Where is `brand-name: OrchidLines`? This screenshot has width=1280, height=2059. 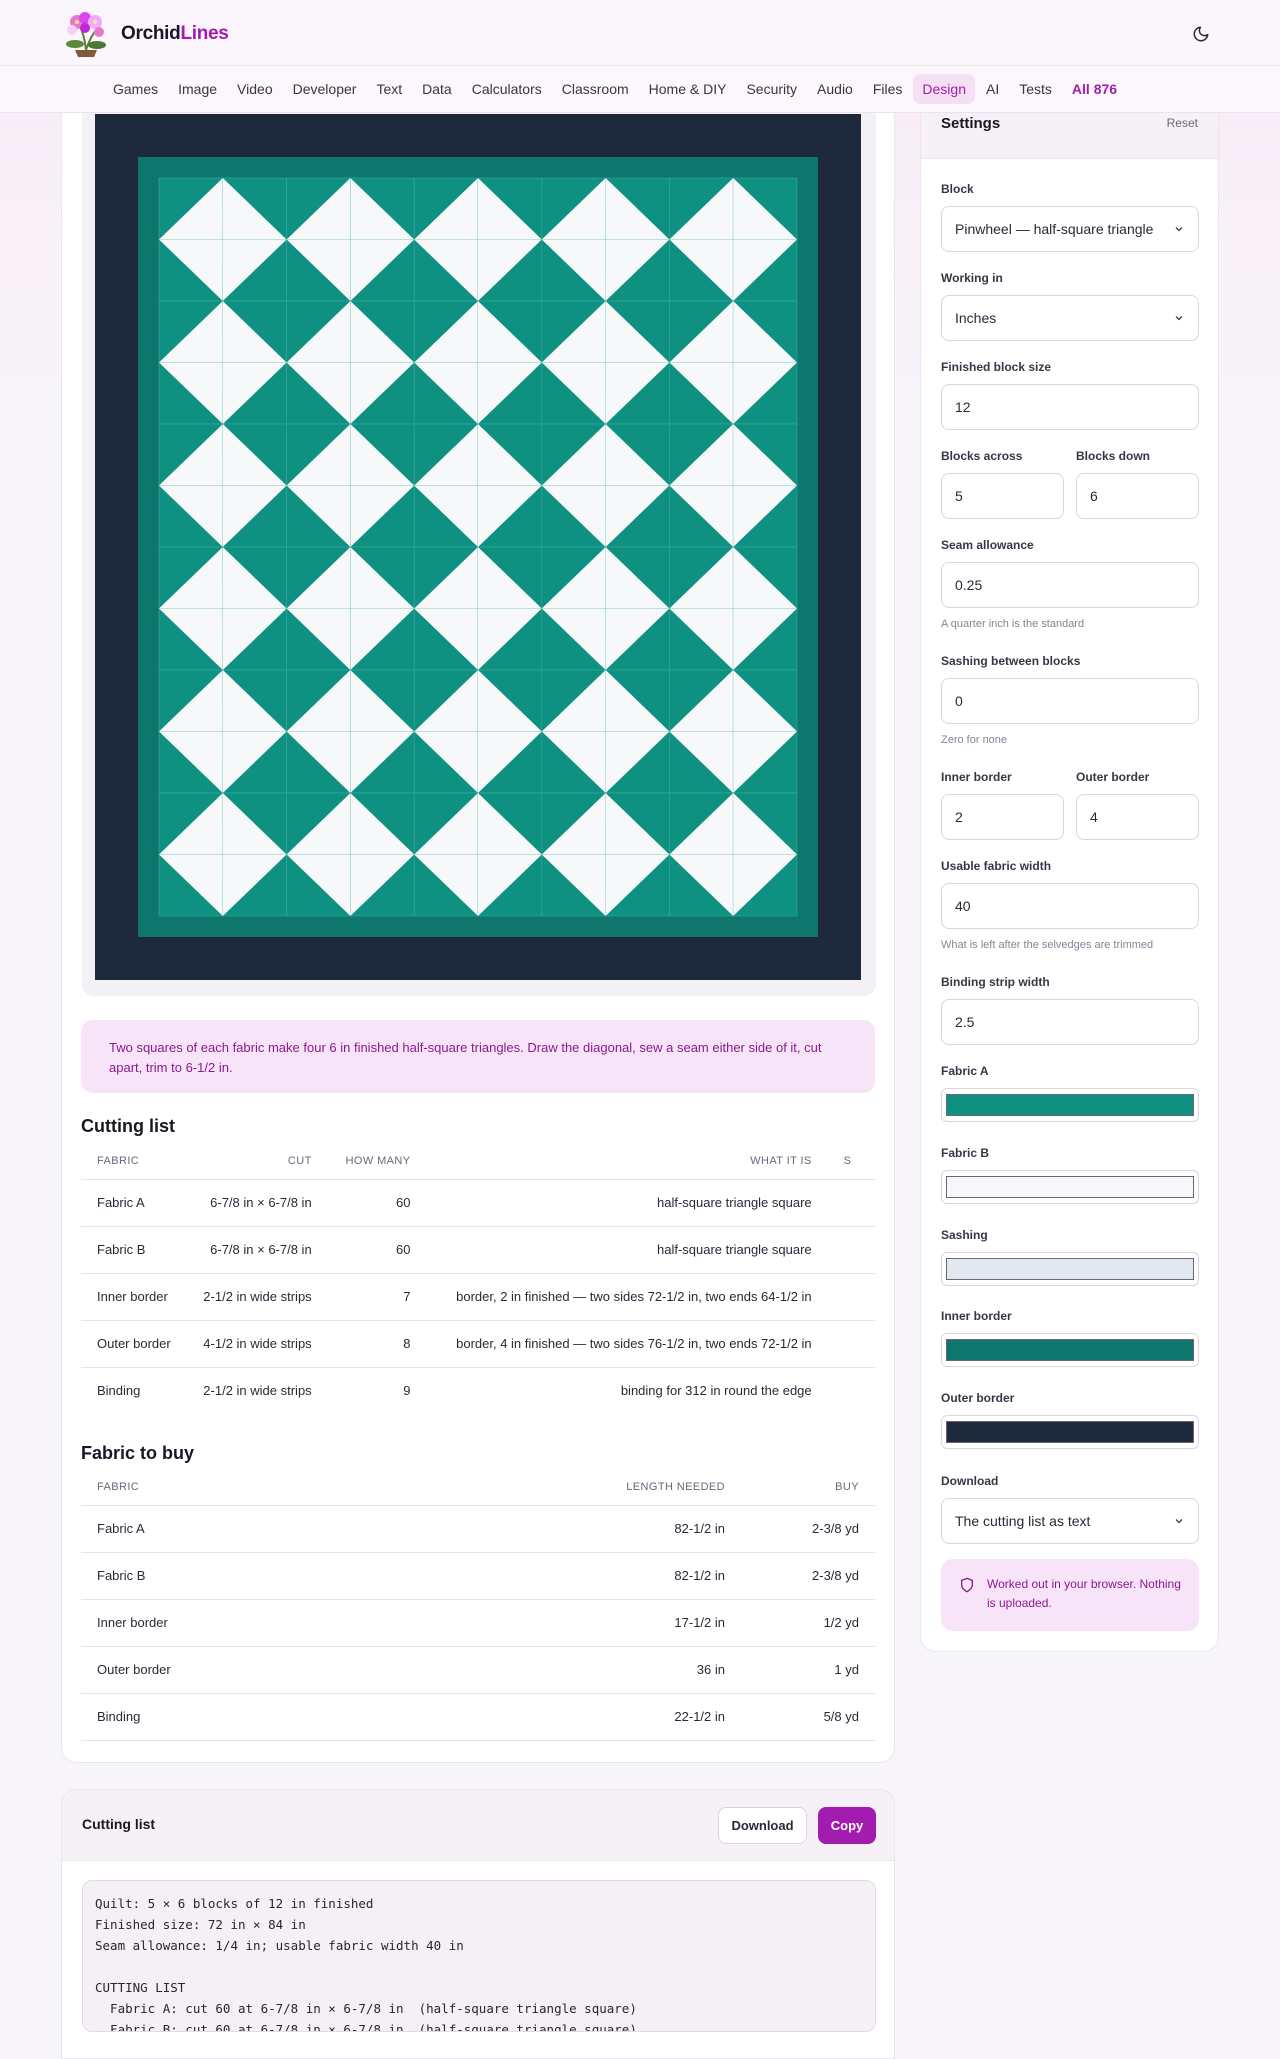
brand-name: OrchidLines is located at coordinates (175, 34).